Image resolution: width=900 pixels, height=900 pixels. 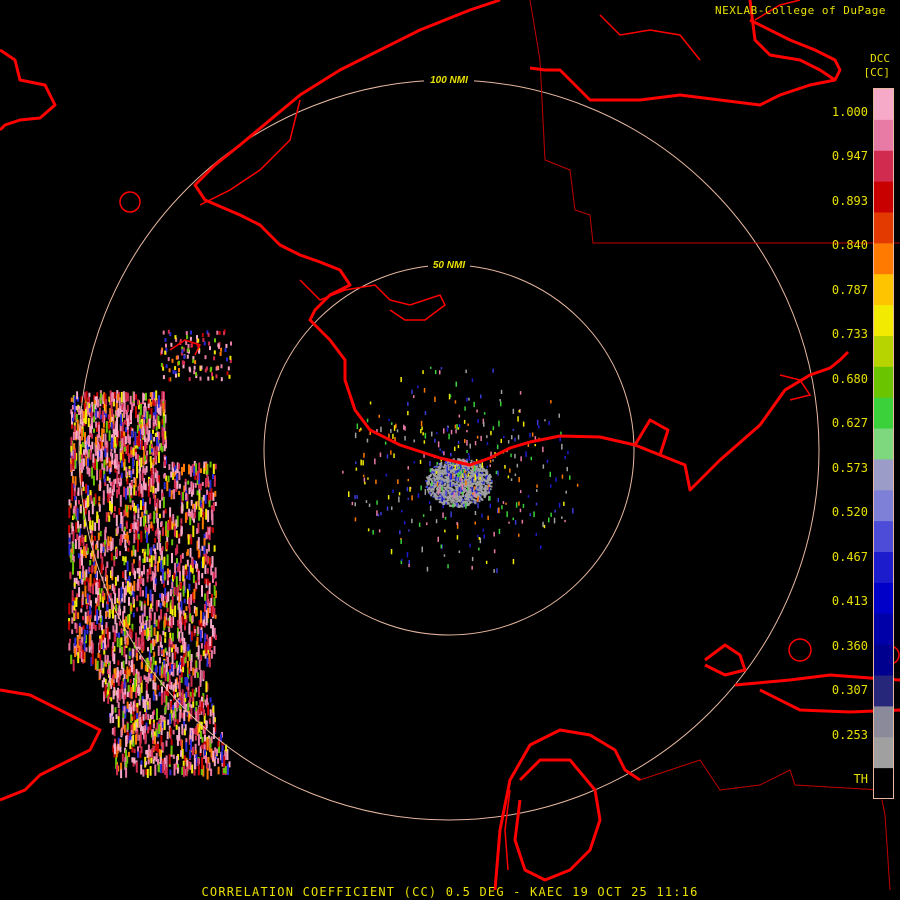 I want to click on legend-tick: TH, so click(x=860, y=779).